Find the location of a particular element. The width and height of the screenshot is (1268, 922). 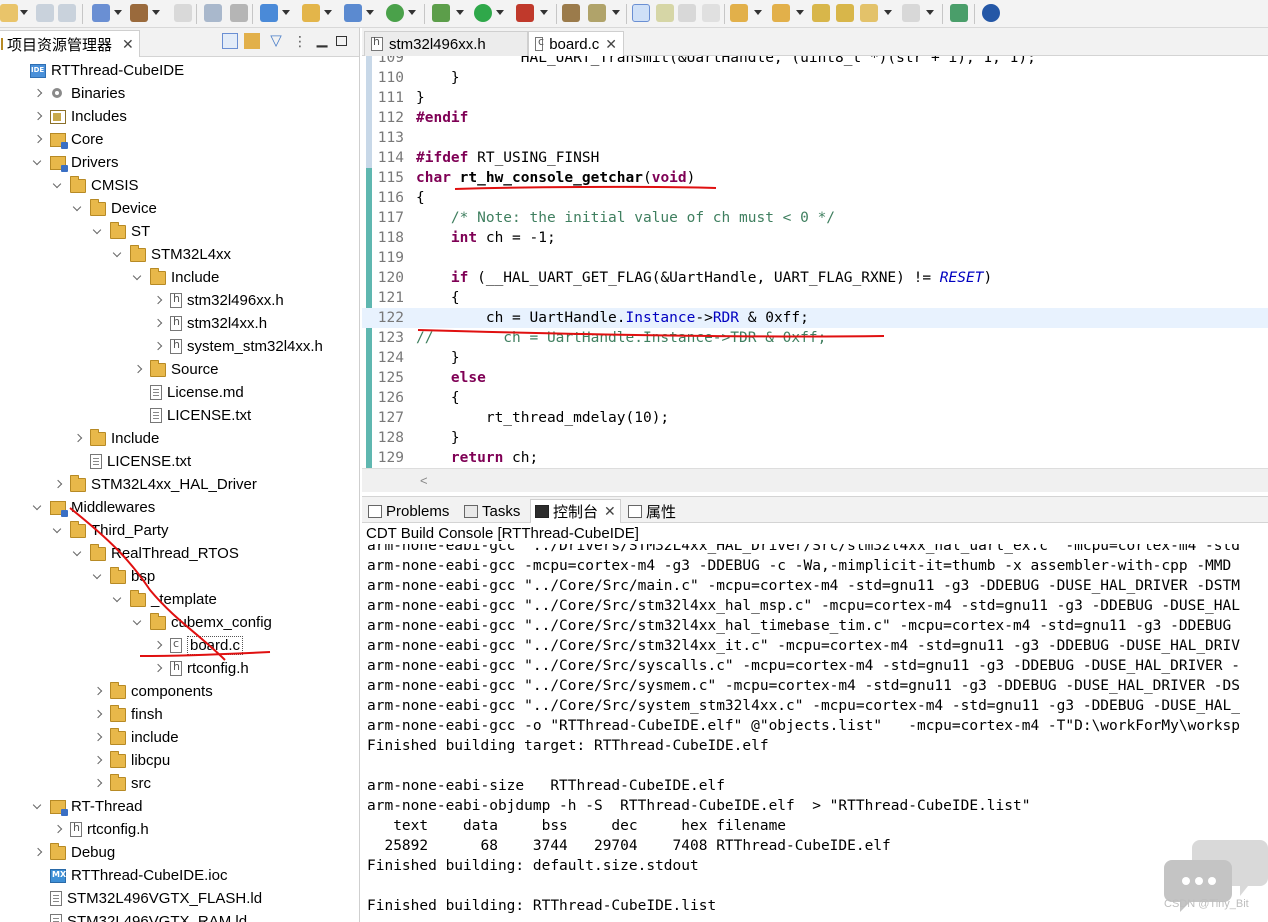

previous-annotation-dropdown-arrow is located at coordinates (800, 12).